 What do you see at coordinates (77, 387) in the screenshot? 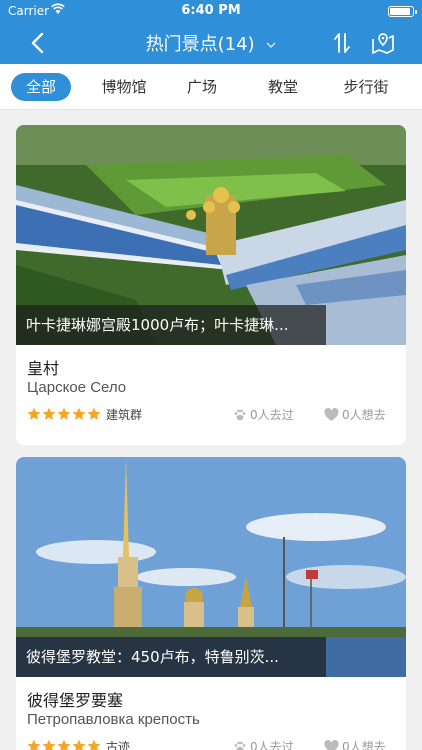
I see `attraction-name-russian: Царское Село` at bounding box center [77, 387].